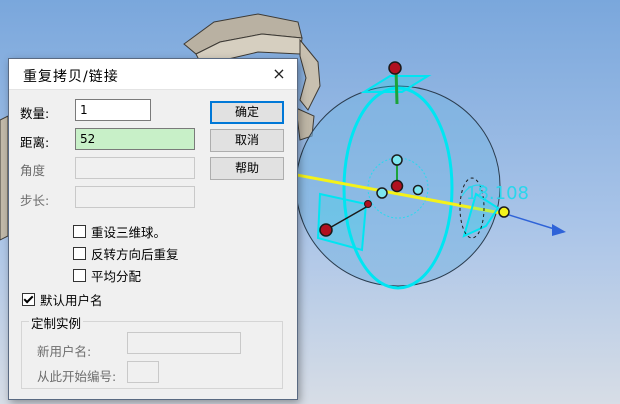  I want to click on checkbox-label: 重设三维球。, so click(129, 232).